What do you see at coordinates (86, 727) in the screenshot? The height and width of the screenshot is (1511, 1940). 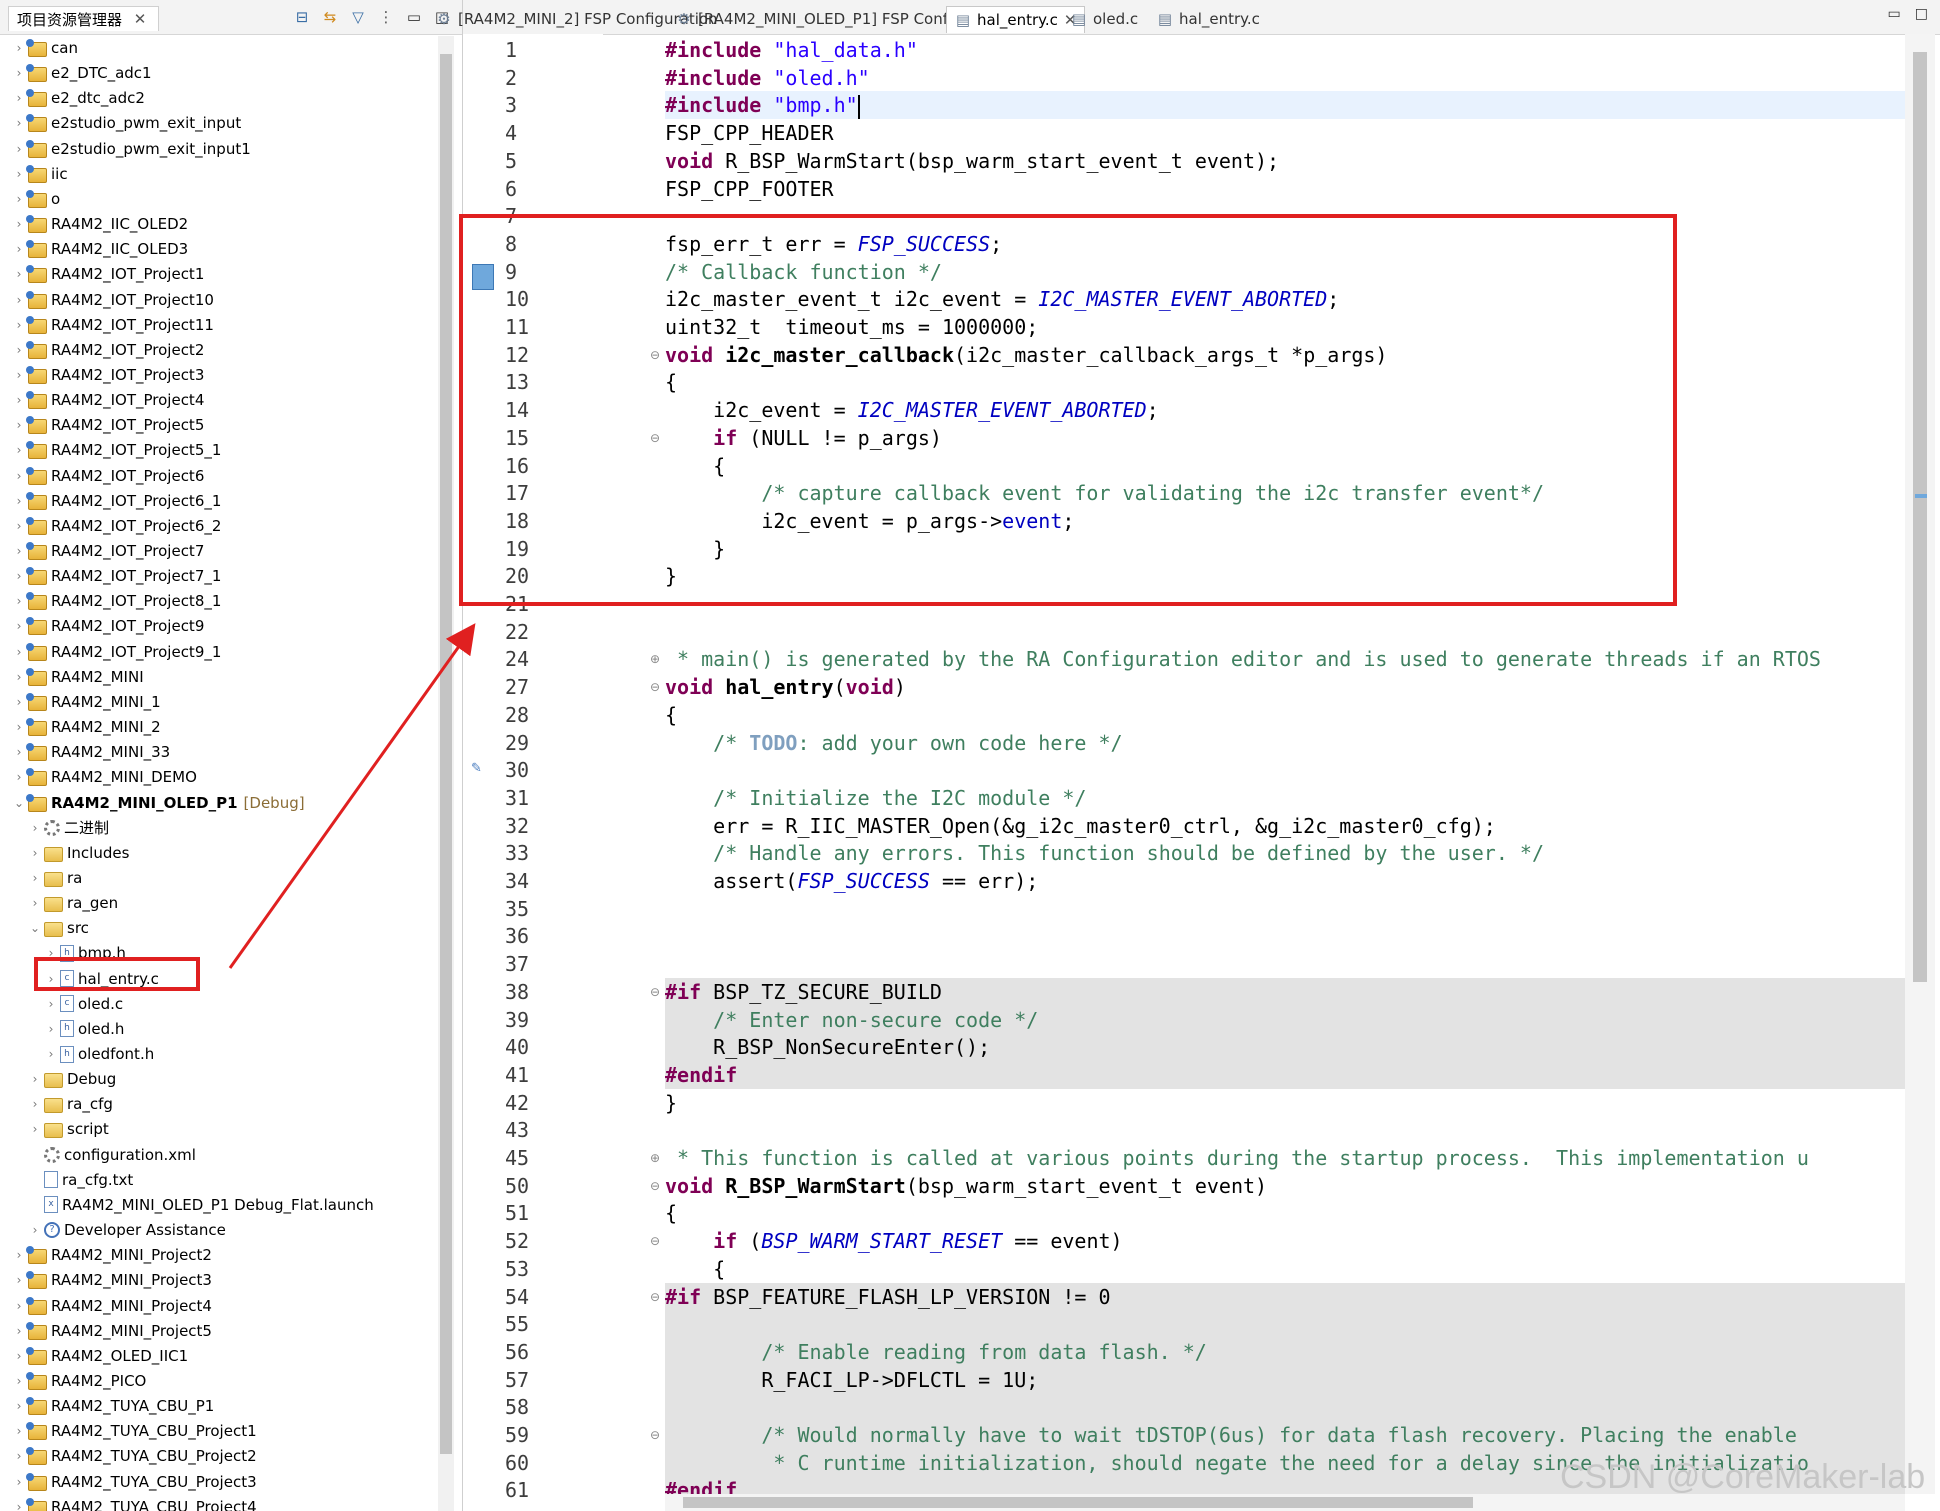 I see `tree-item: › RA4M2_MINI_2` at bounding box center [86, 727].